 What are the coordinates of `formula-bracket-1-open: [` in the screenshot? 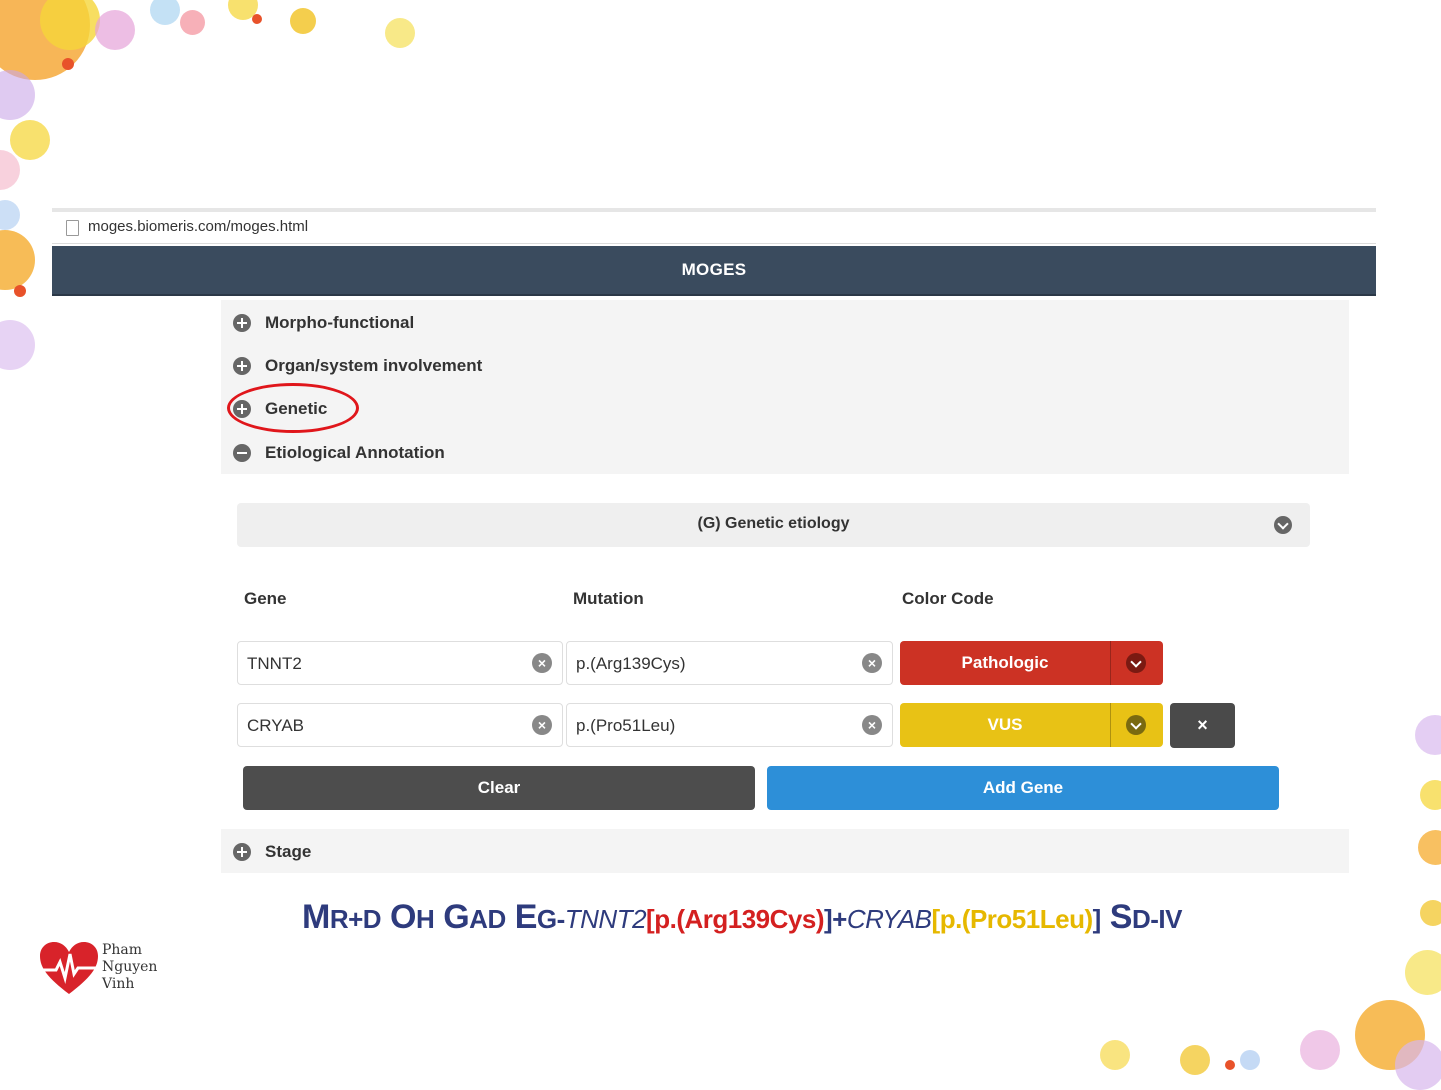 It's located at (650, 919).